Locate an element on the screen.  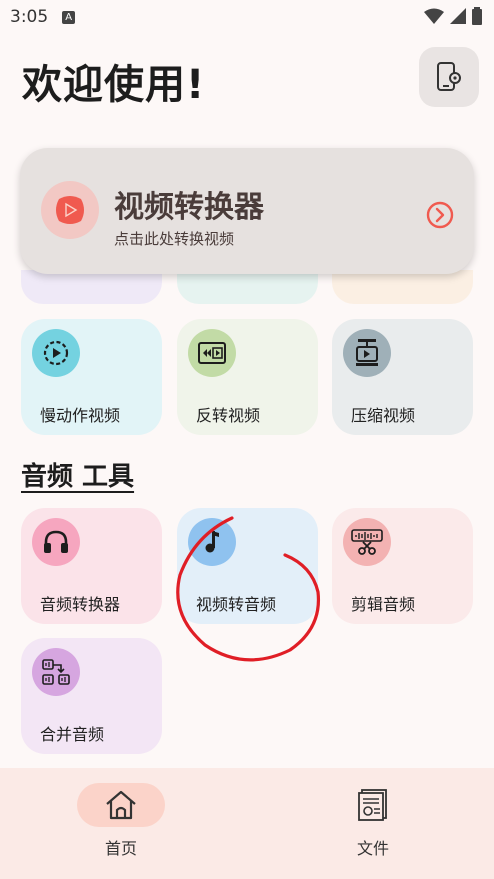
home-icon is located at coordinates (121, 805).